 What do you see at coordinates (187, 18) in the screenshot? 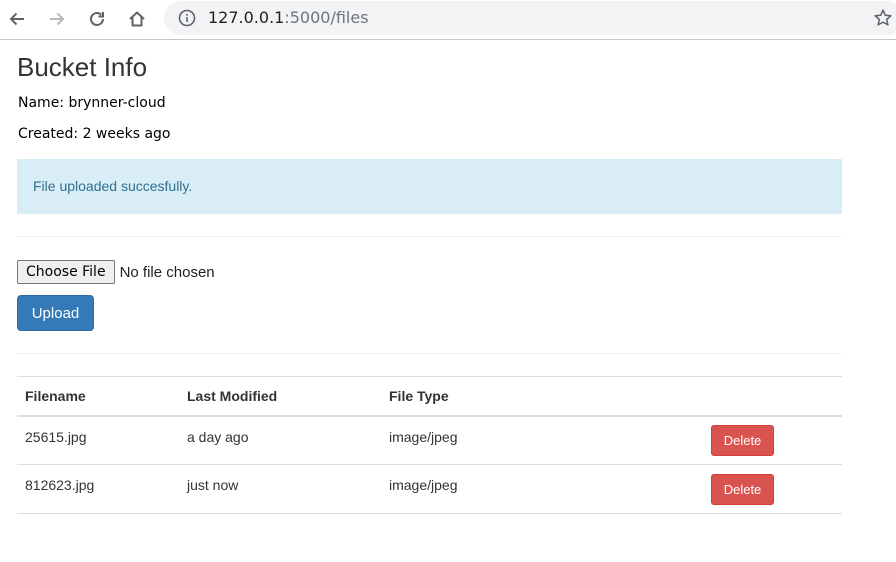
I see `info-icon` at bounding box center [187, 18].